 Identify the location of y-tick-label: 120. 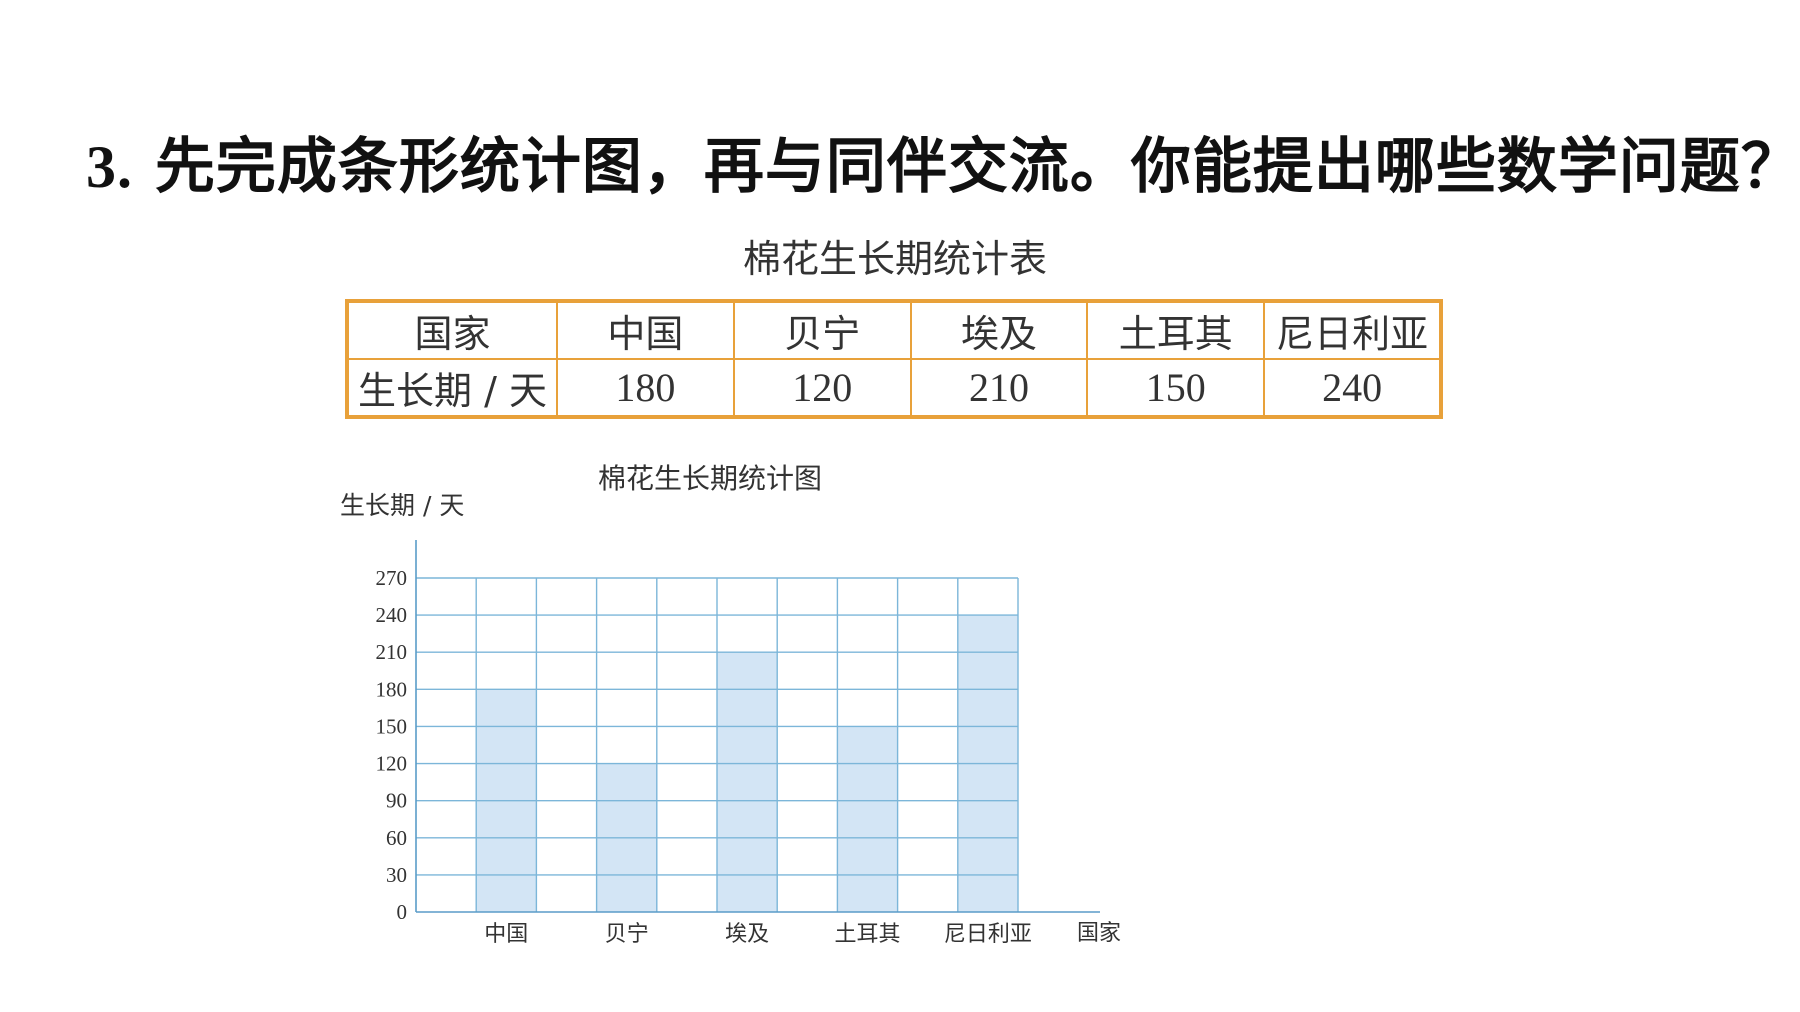
(392, 764).